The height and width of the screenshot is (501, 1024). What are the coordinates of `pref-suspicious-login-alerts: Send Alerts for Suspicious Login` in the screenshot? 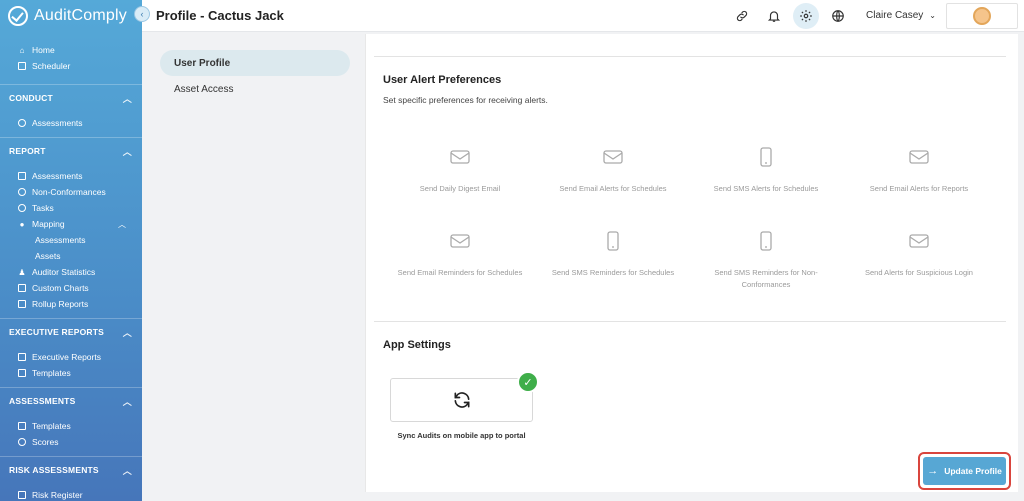 It's located at (919, 254).